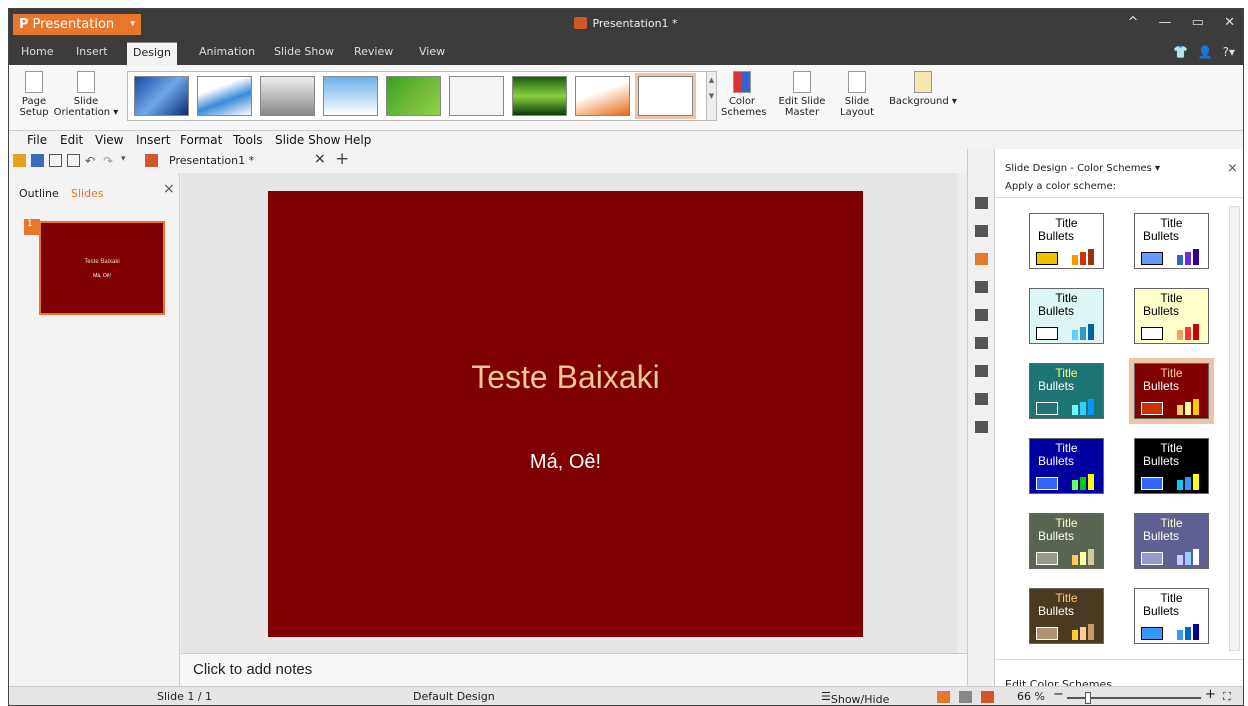 This screenshot has width=1248, height=706. I want to click on menu-insert: Insert, so click(153, 140).